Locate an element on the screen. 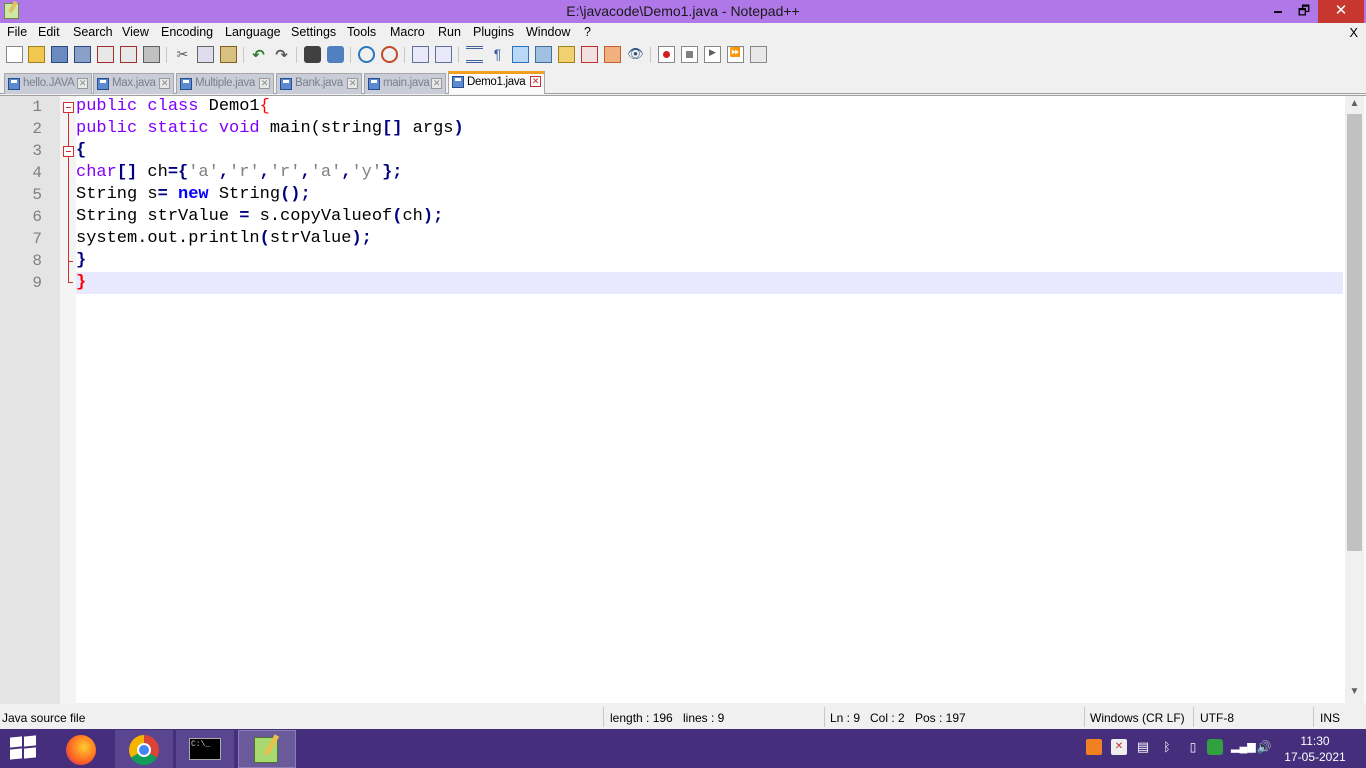 The height and width of the screenshot is (768, 1366). stop-macro-icon is located at coordinates (689, 54).